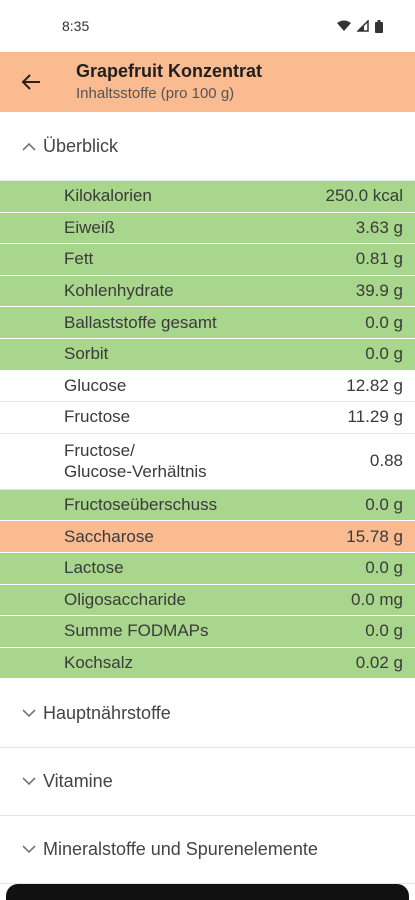  I want to click on nutrient-value: 0.81 g, so click(379, 259).